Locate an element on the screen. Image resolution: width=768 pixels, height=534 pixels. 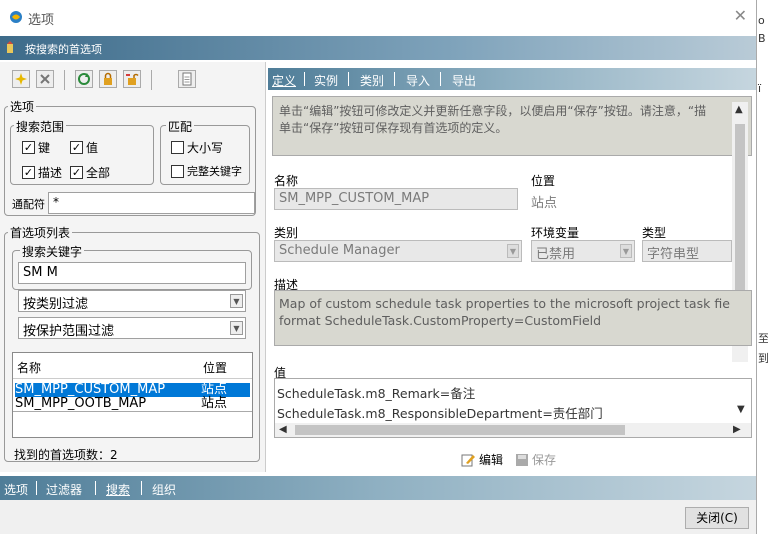
checkbox-label: 描述 is located at coordinates (50, 173).